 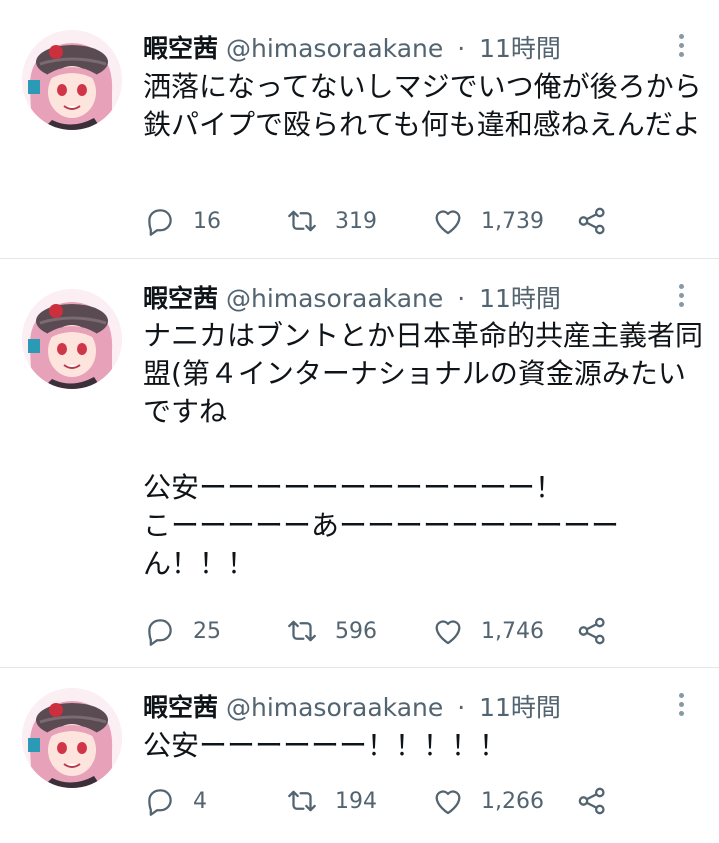 What do you see at coordinates (175, 801) in the screenshot?
I see `reply-button: 4` at bounding box center [175, 801].